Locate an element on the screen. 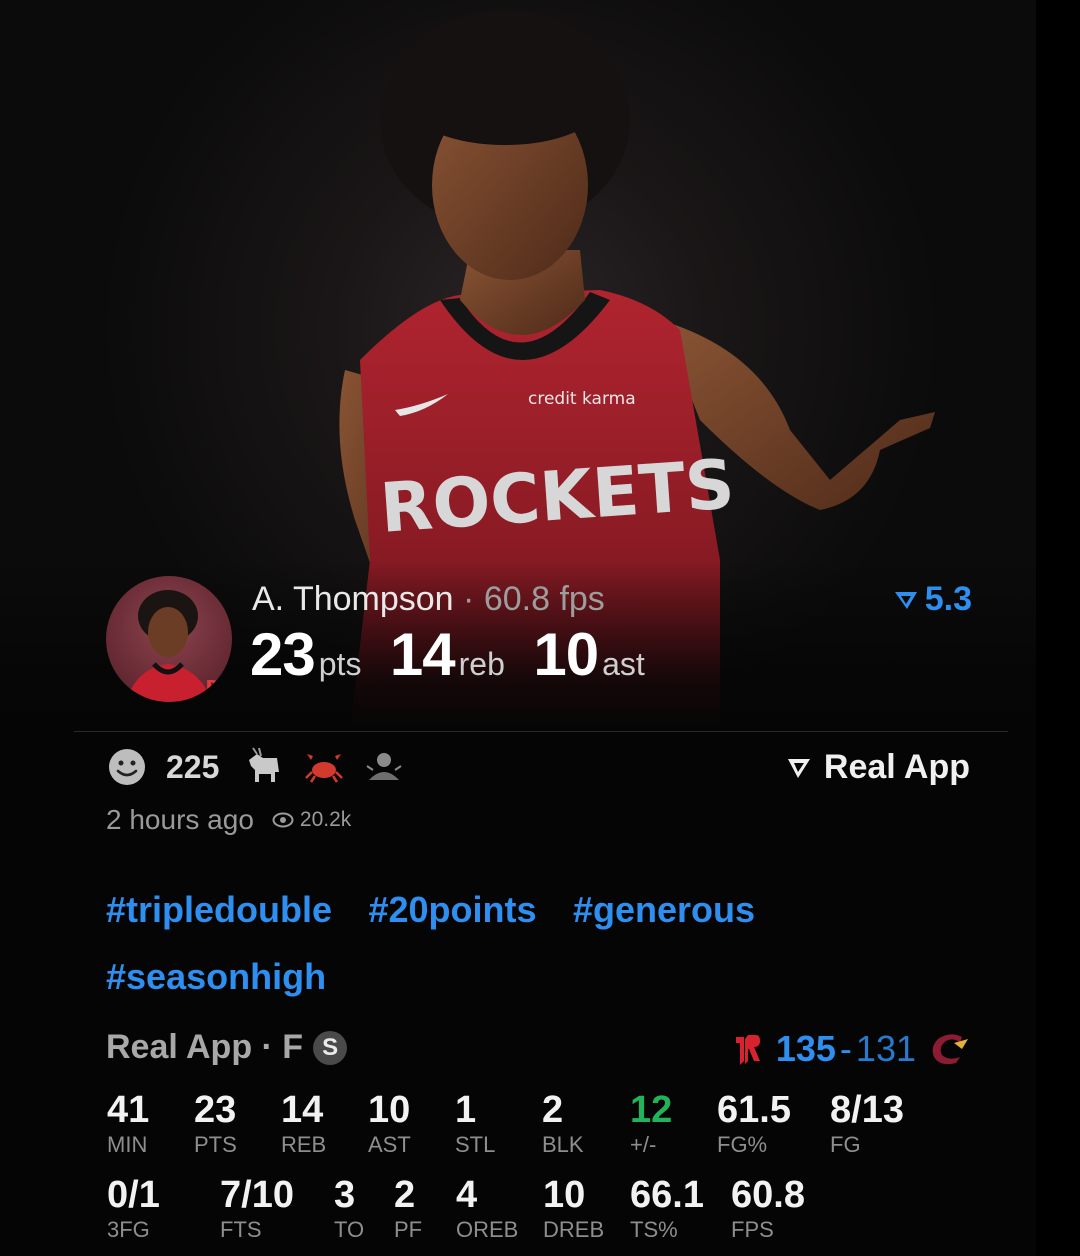 Image resolution: width=1080 pixels, height=1256 pixels. player-name-line: A. Thompson · 60.8 fps is located at coordinates (428, 599).